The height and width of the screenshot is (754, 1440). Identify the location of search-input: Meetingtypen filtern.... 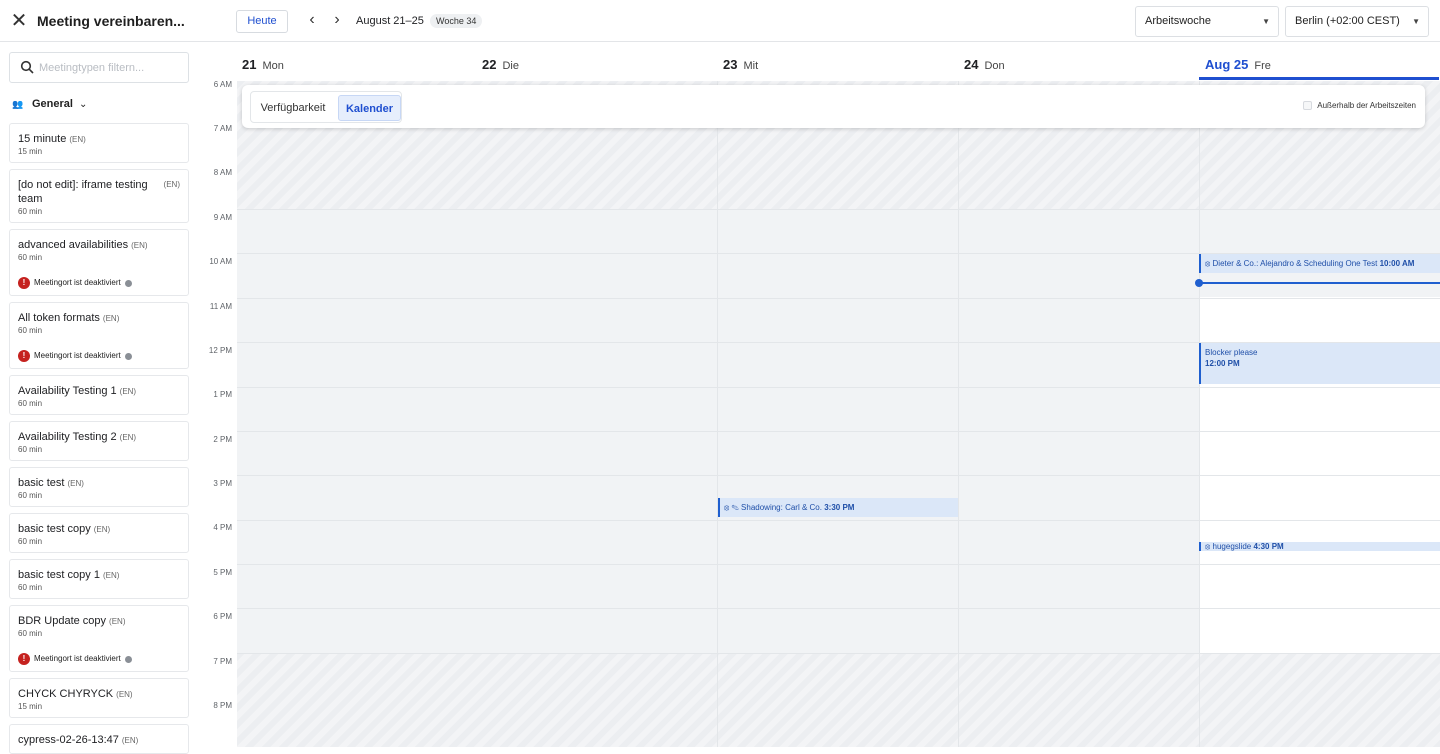
(99, 67).